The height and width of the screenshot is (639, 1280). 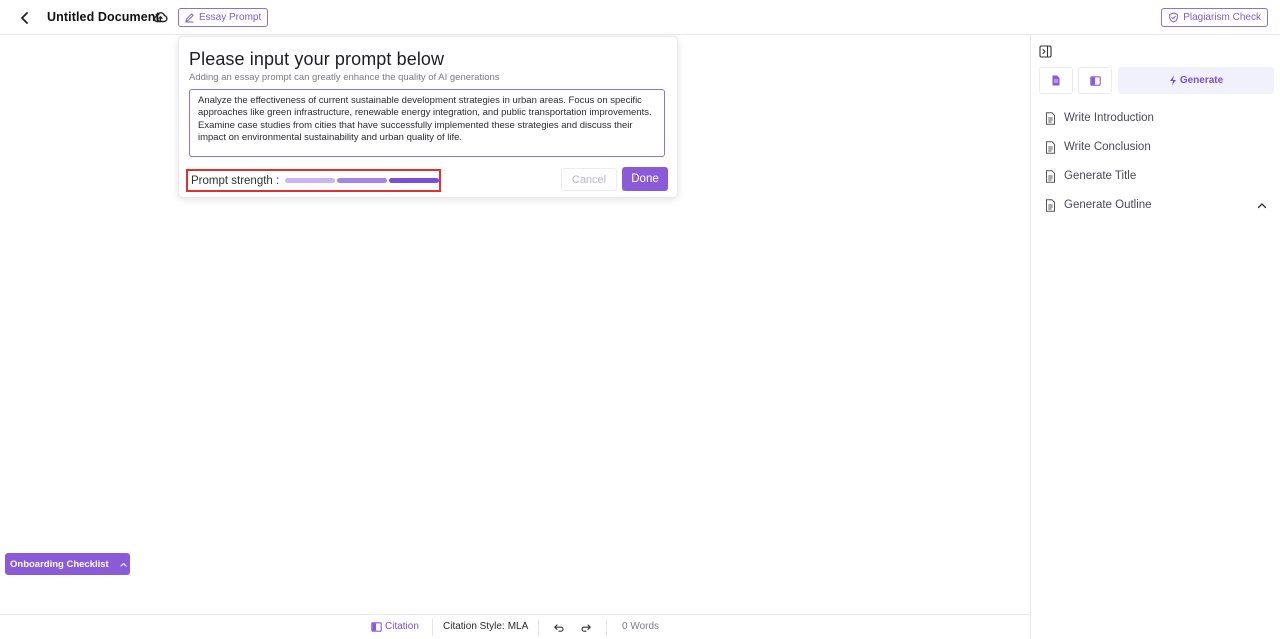 I want to click on onboarding-checklist-label: Onboarding Checklist, so click(x=59, y=564).